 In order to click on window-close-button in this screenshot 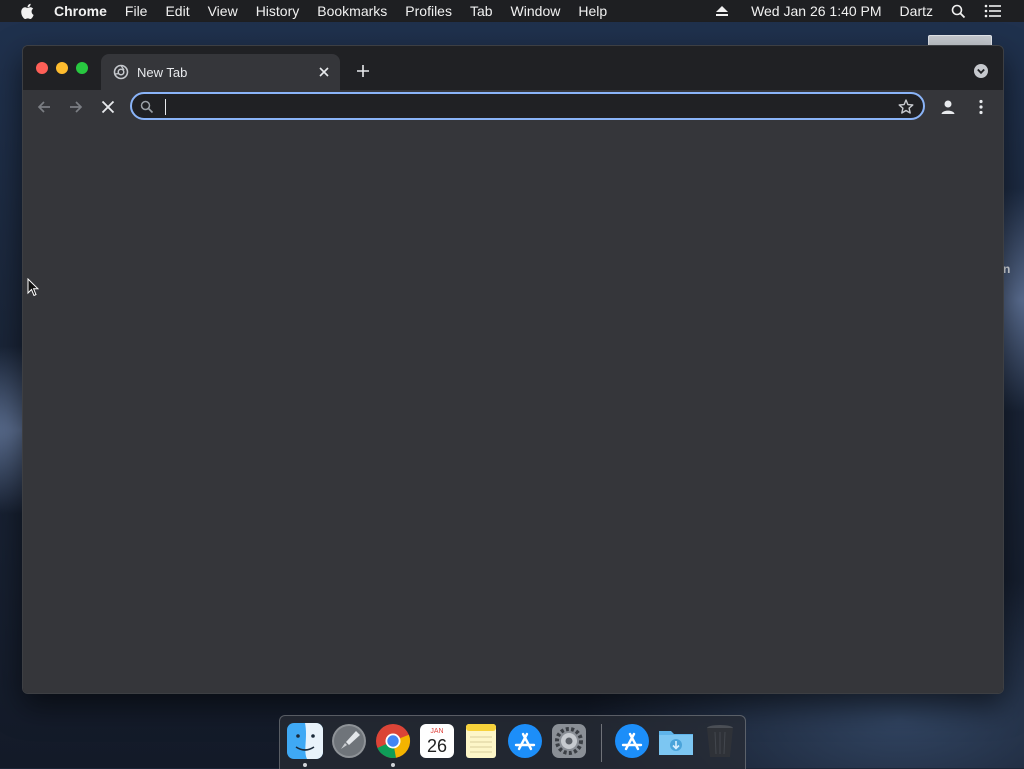, I will do `click(42, 68)`.